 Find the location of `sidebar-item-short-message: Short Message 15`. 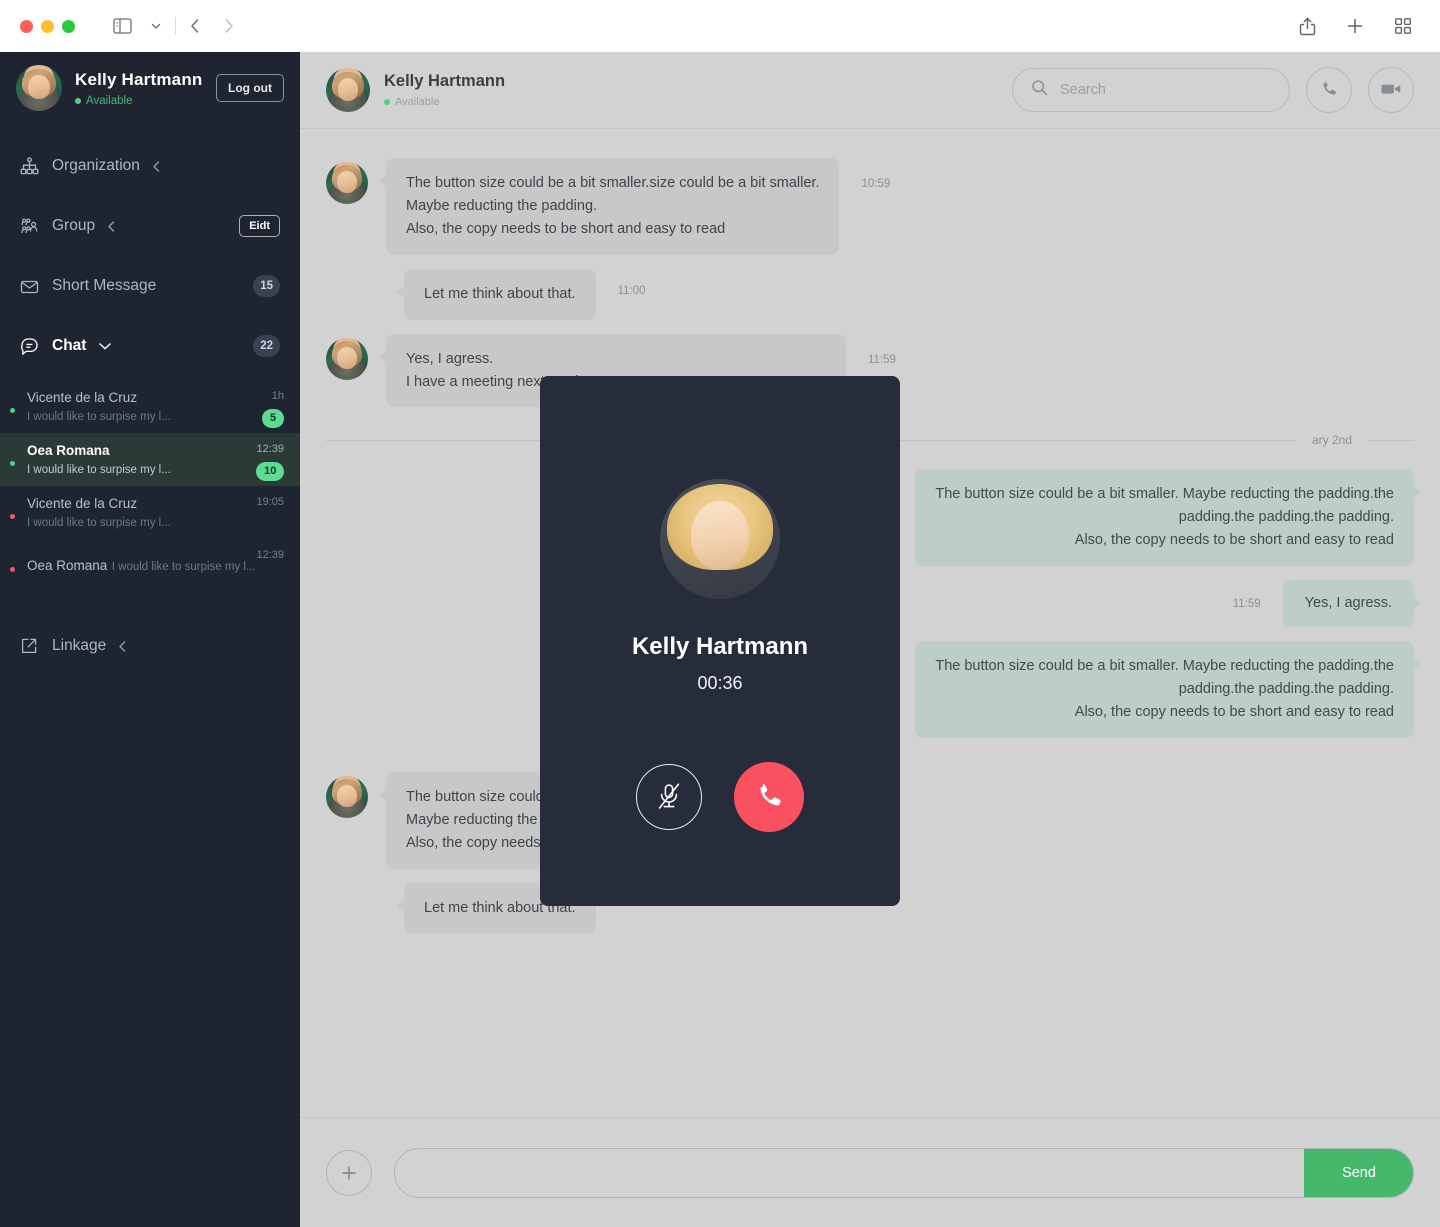

sidebar-item-short-message: Short Message 15 is located at coordinates (150, 286).